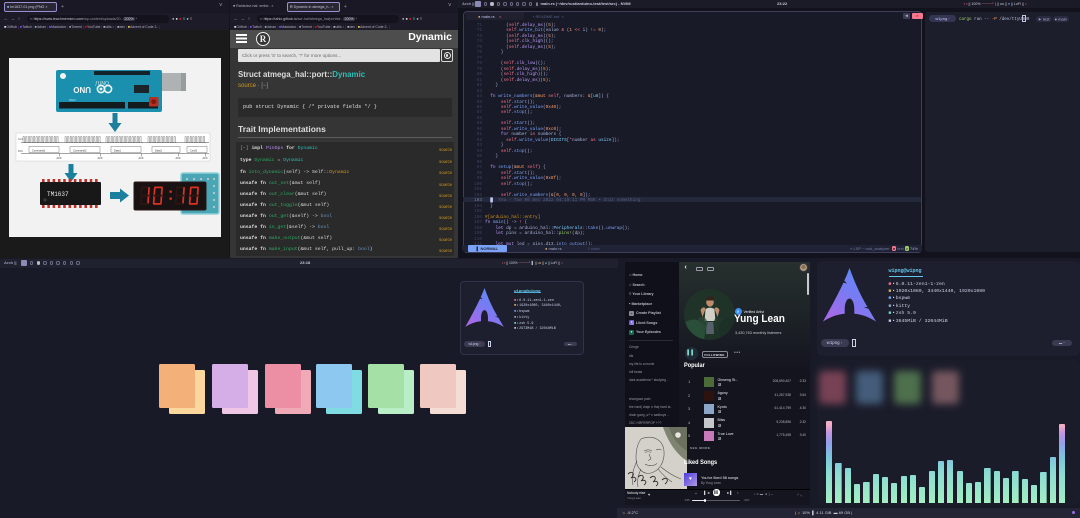 The image size is (1080, 518). What do you see at coordinates (58, 194) in the screenshot?
I see `svg-text: TM1637` at bounding box center [58, 194].